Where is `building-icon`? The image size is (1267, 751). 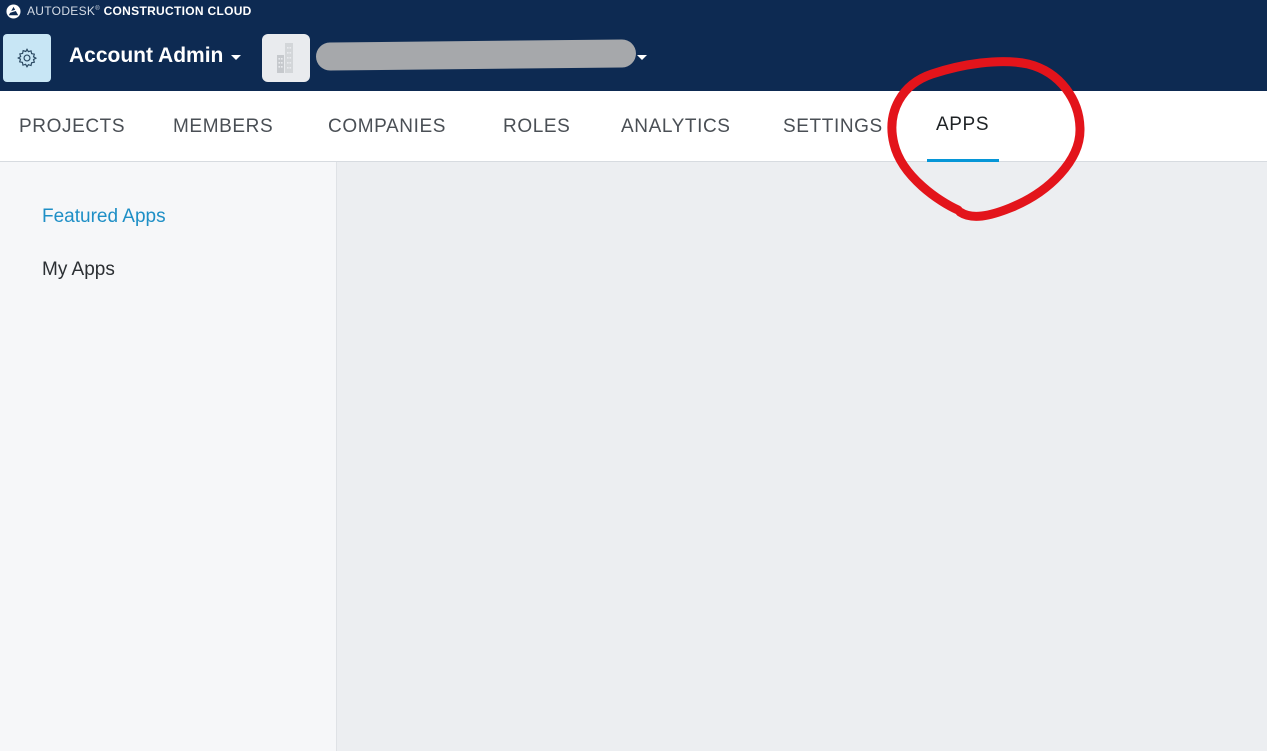
building-icon is located at coordinates (285, 58).